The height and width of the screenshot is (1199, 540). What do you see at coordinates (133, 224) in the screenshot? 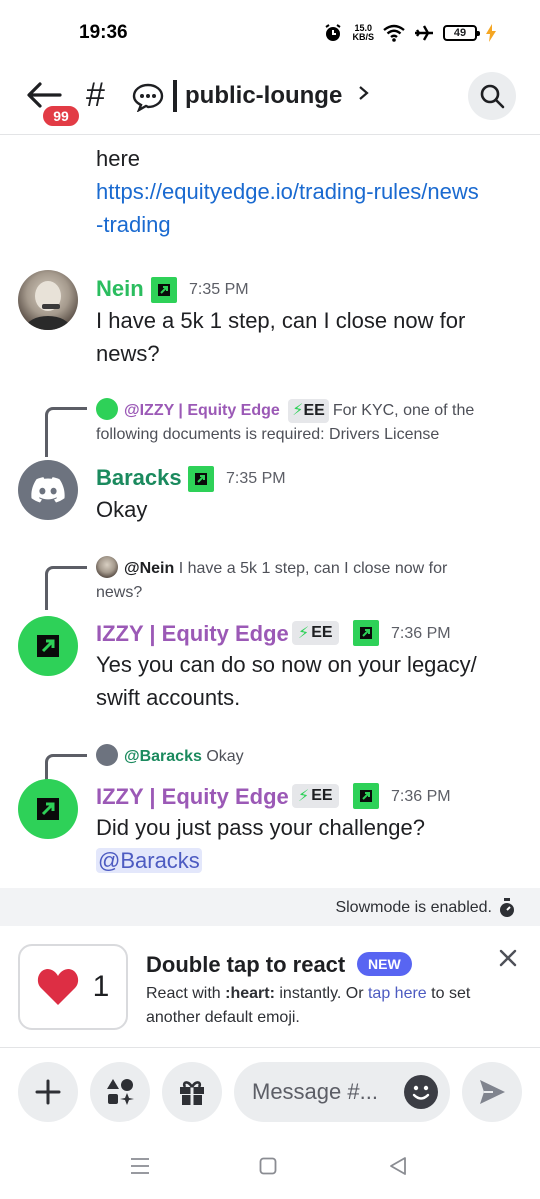
I see `message-link-continued: -trading` at bounding box center [133, 224].